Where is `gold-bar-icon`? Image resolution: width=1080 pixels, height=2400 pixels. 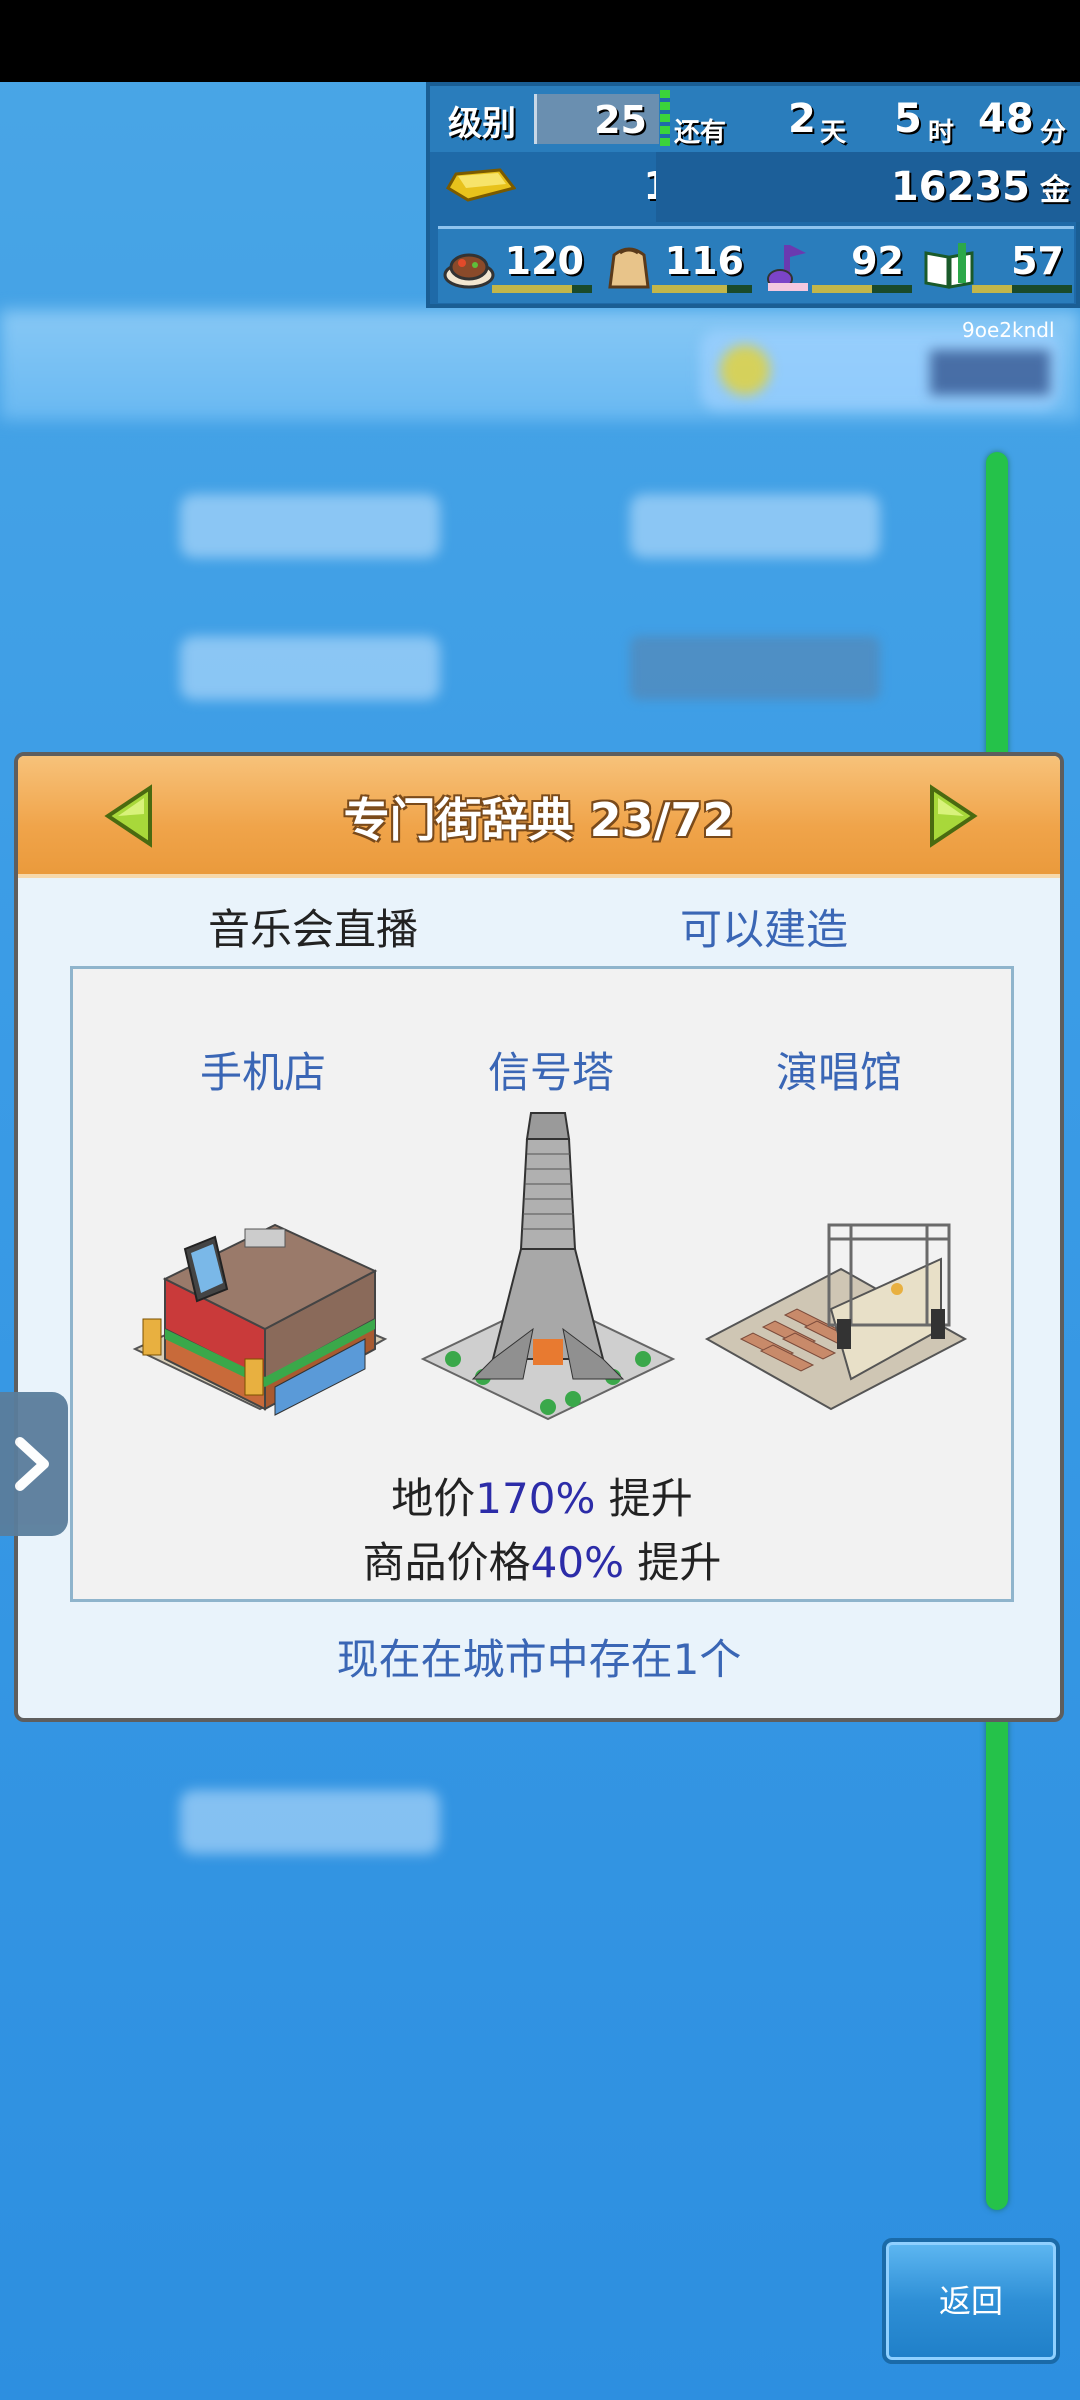
gold-bar-icon is located at coordinates (481, 185).